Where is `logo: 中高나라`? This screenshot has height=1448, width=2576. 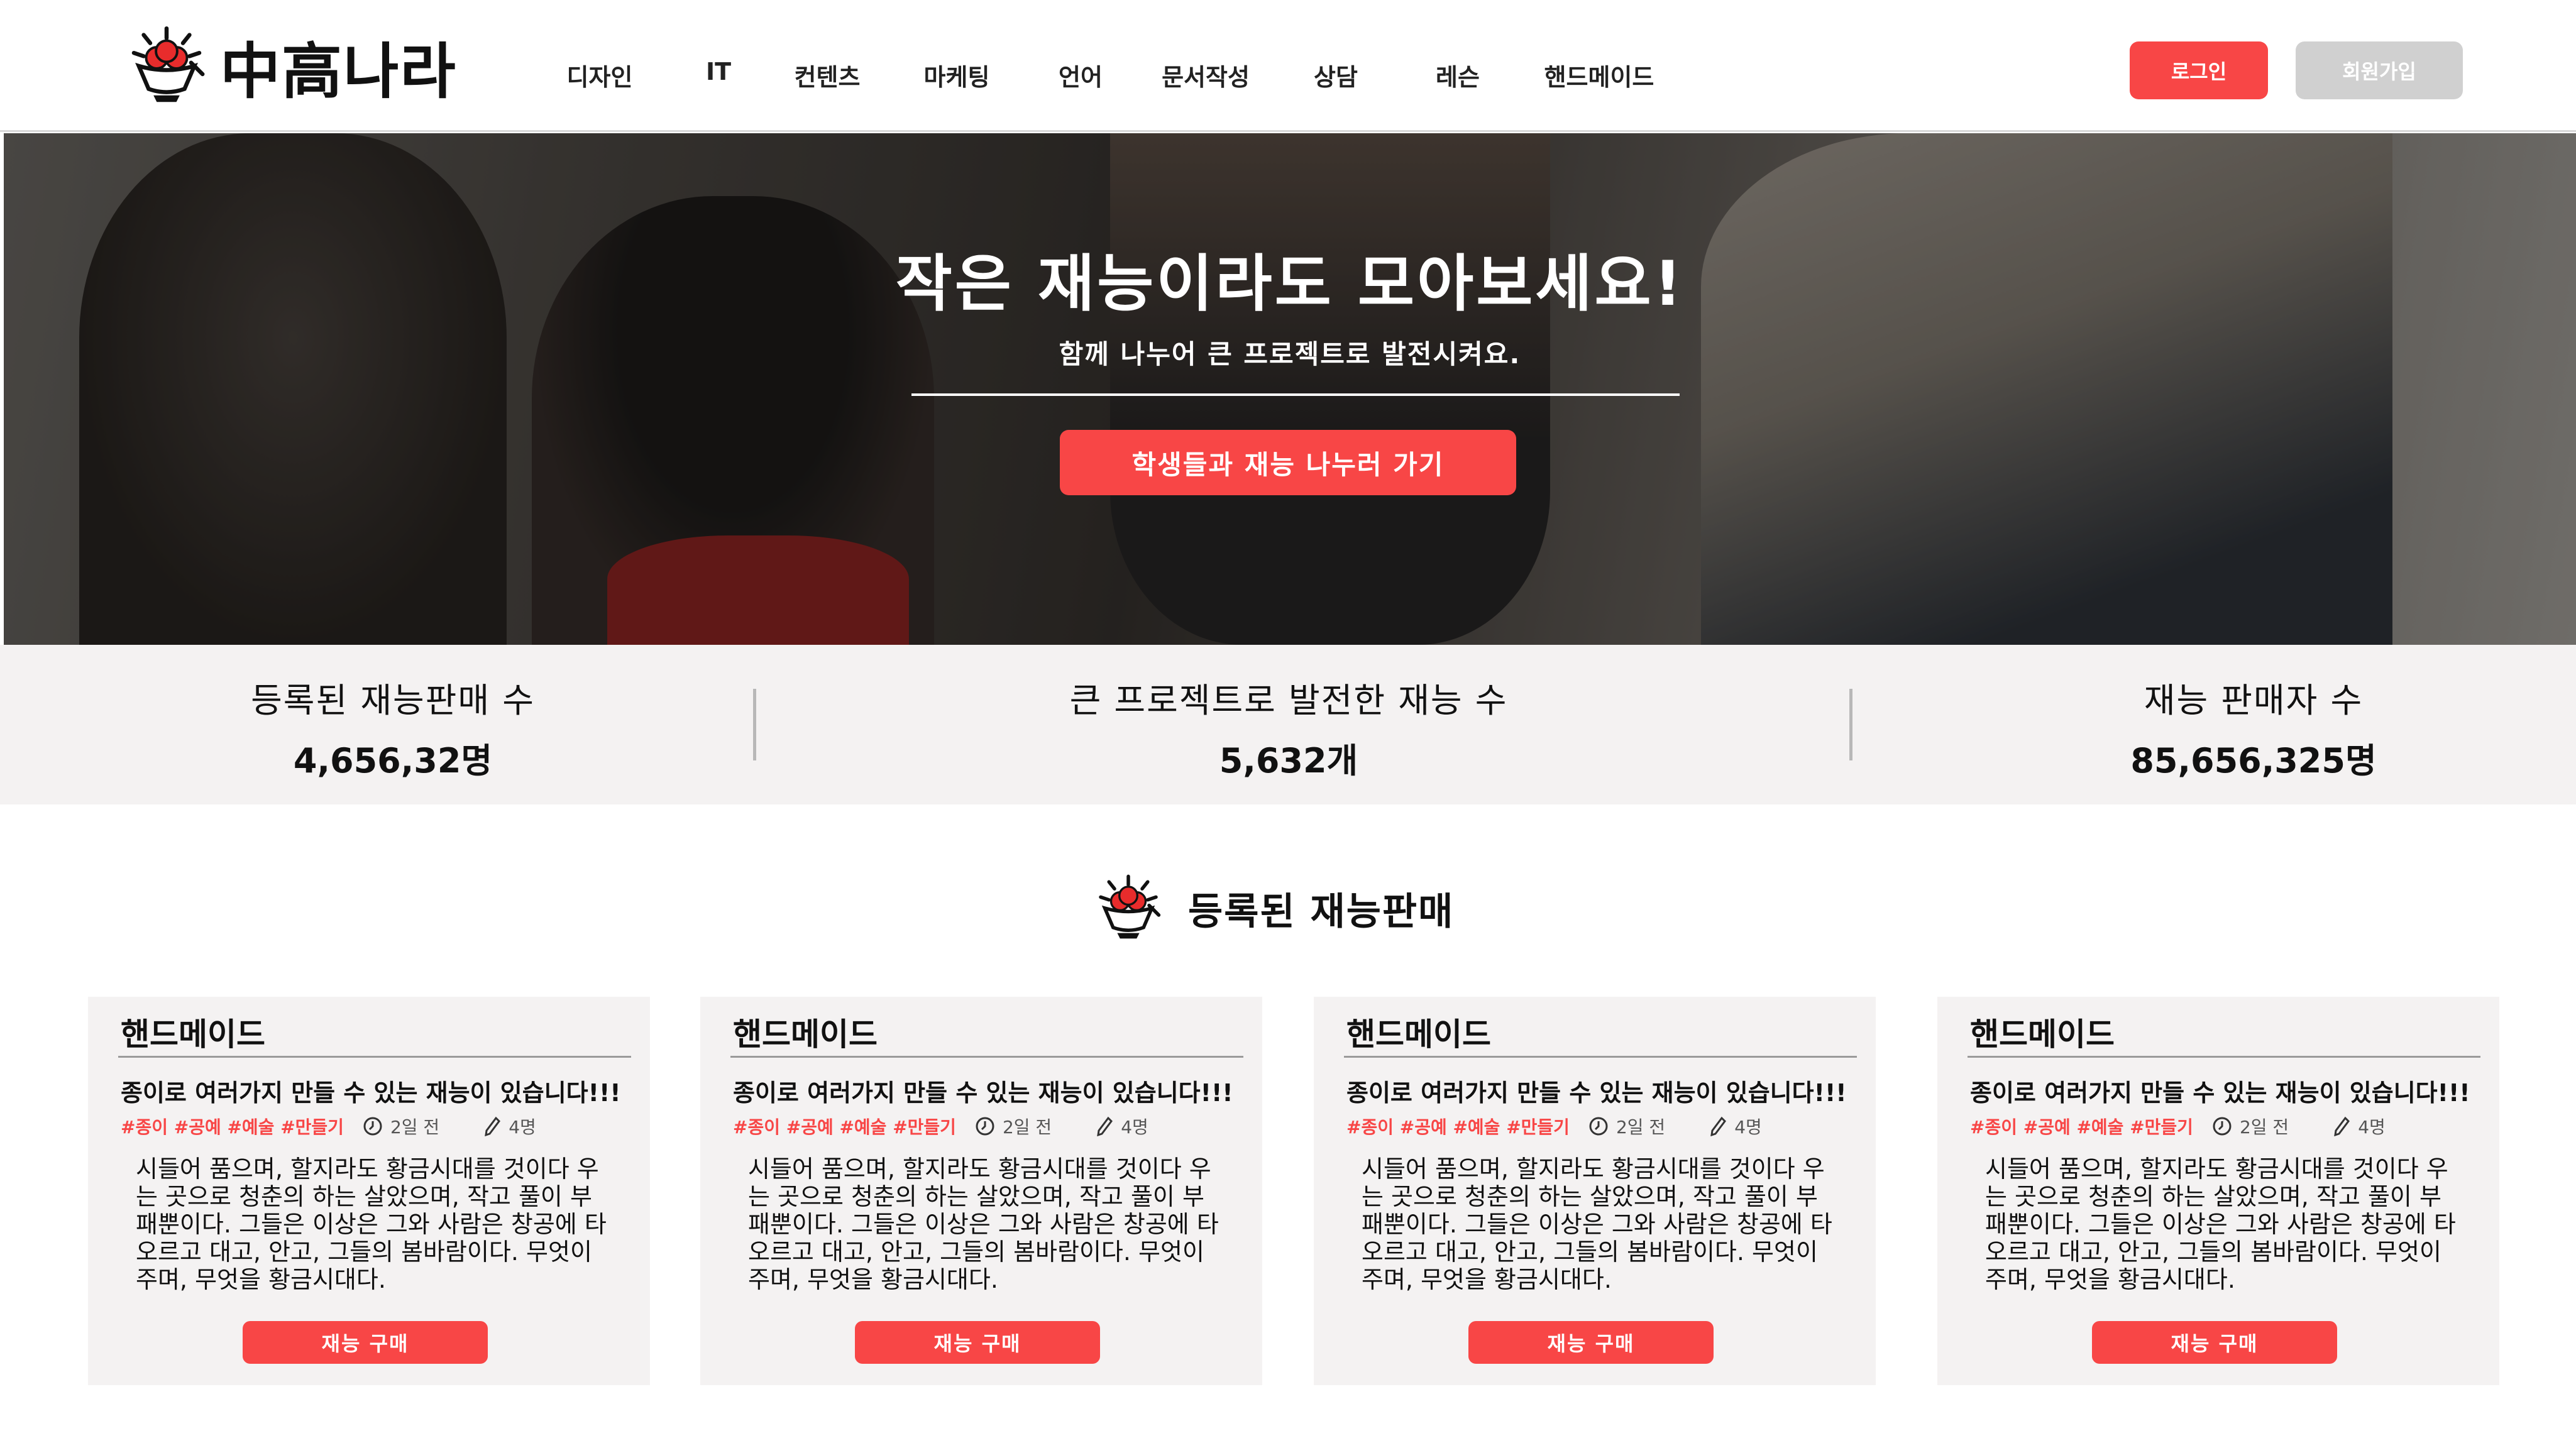 logo: 中高나라 is located at coordinates (291, 66).